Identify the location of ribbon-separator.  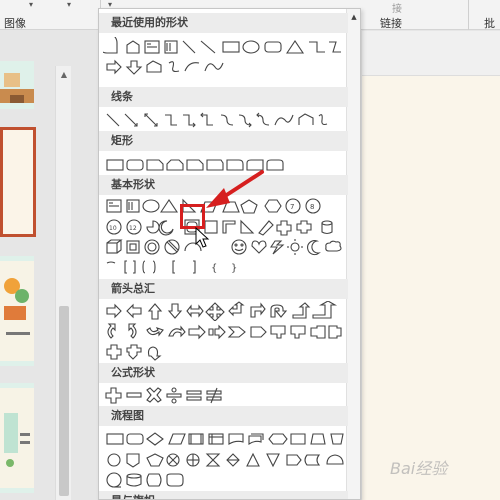
(468, 15).